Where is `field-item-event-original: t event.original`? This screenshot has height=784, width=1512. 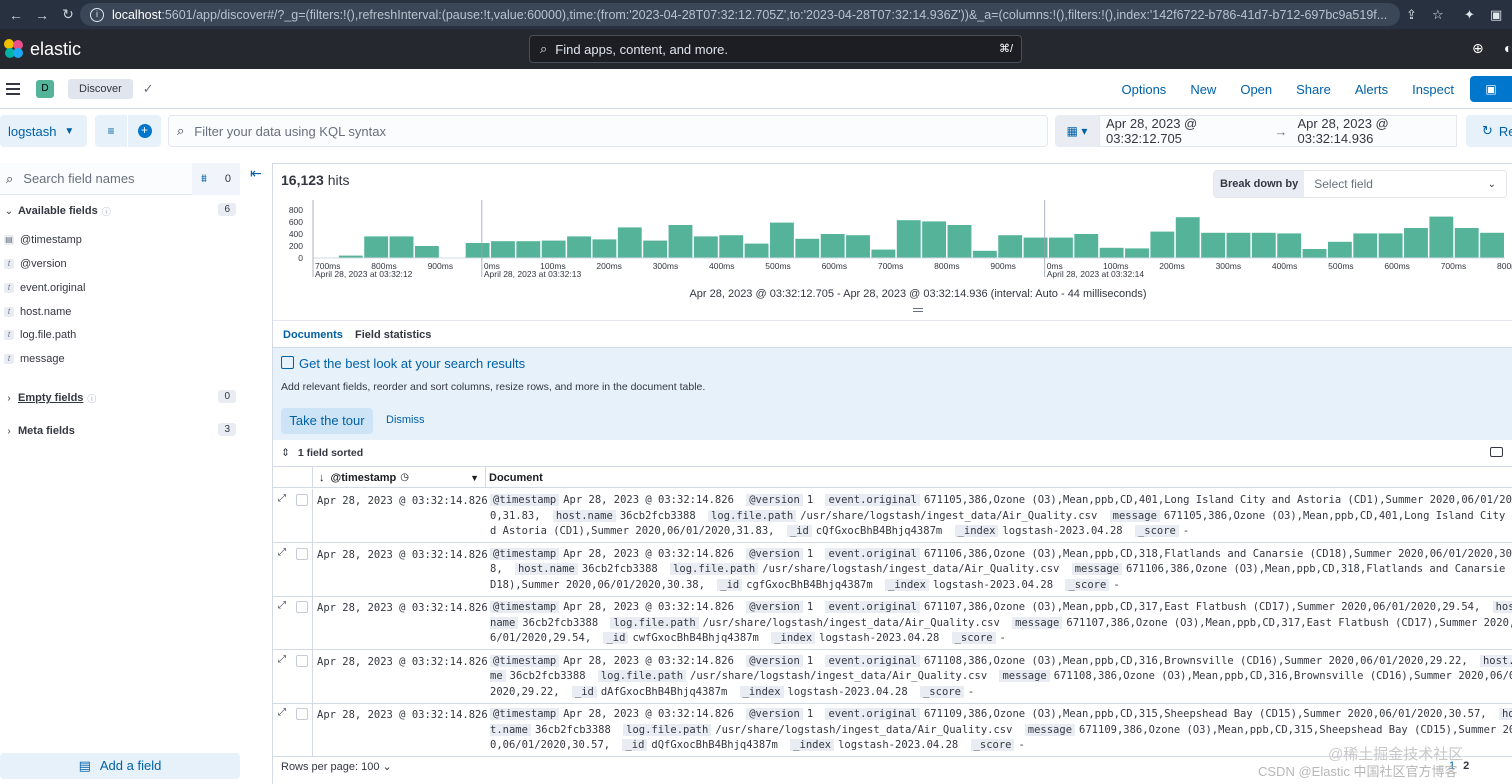 field-item-event-original: t event.original is located at coordinates (44, 288).